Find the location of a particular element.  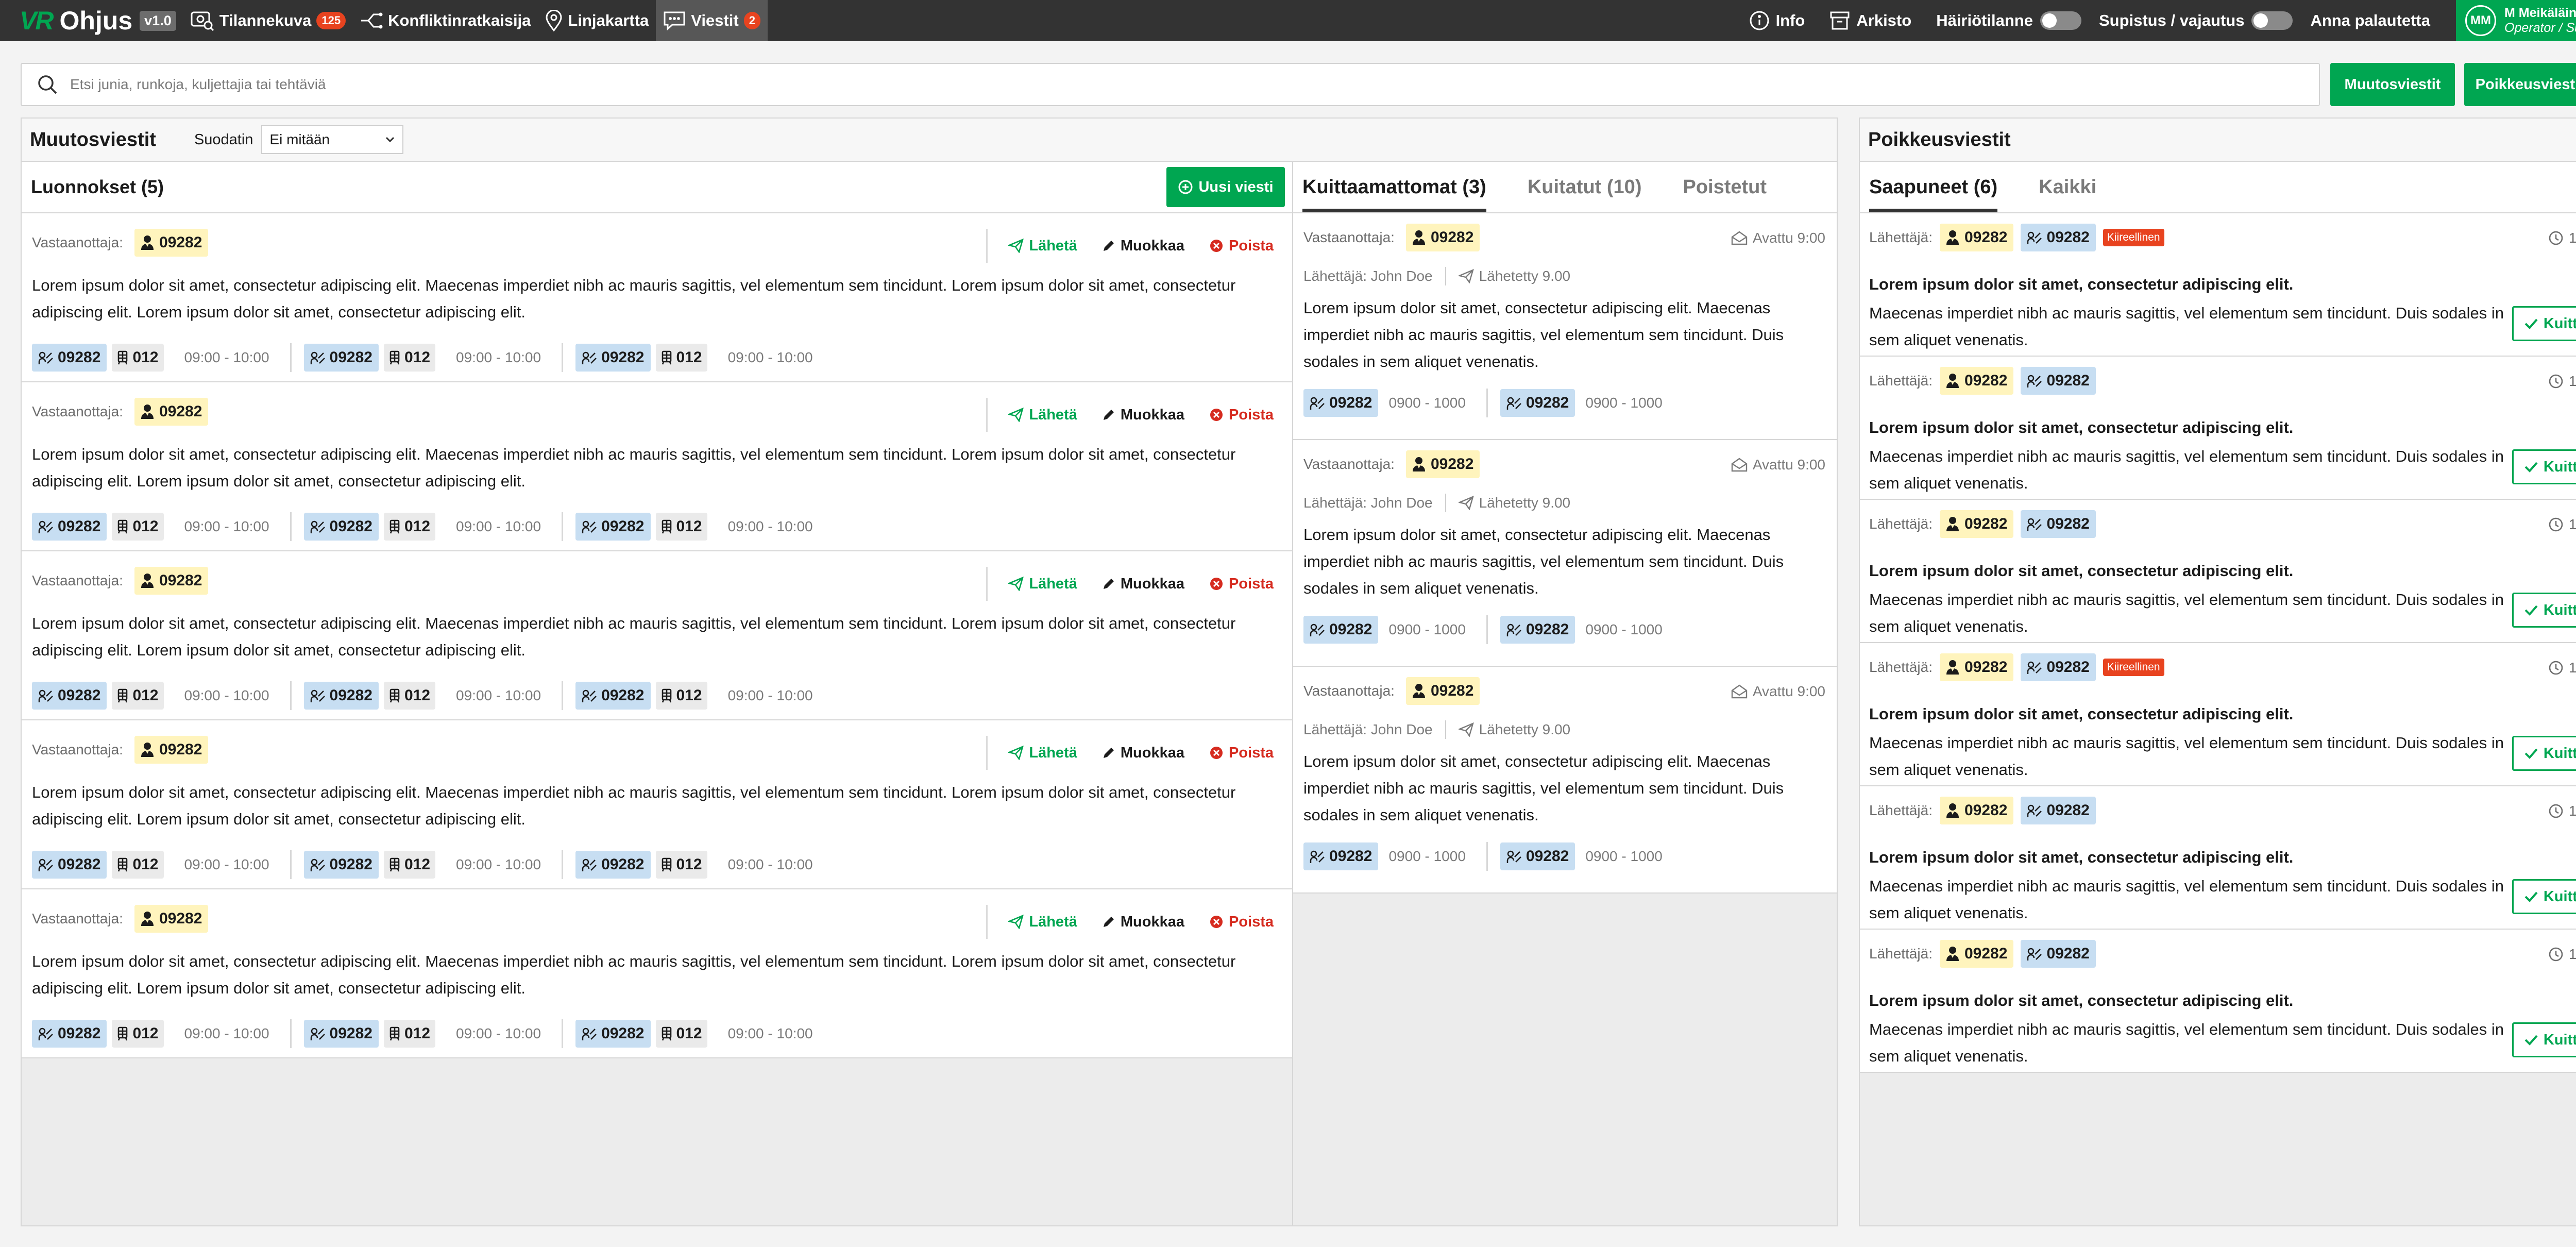

tab-inbox: Saapuneet (6) is located at coordinates (1934, 187).